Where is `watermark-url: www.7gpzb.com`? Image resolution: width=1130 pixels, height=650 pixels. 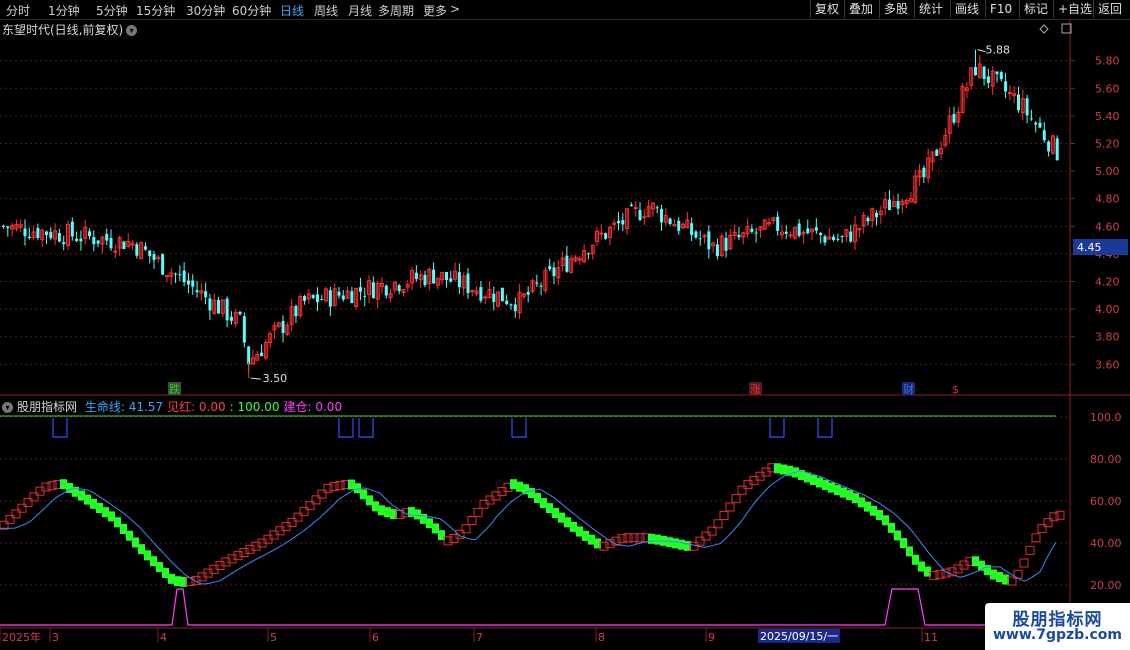 watermark-url: www.7gpzb.com is located at coordinates (1057, 635).